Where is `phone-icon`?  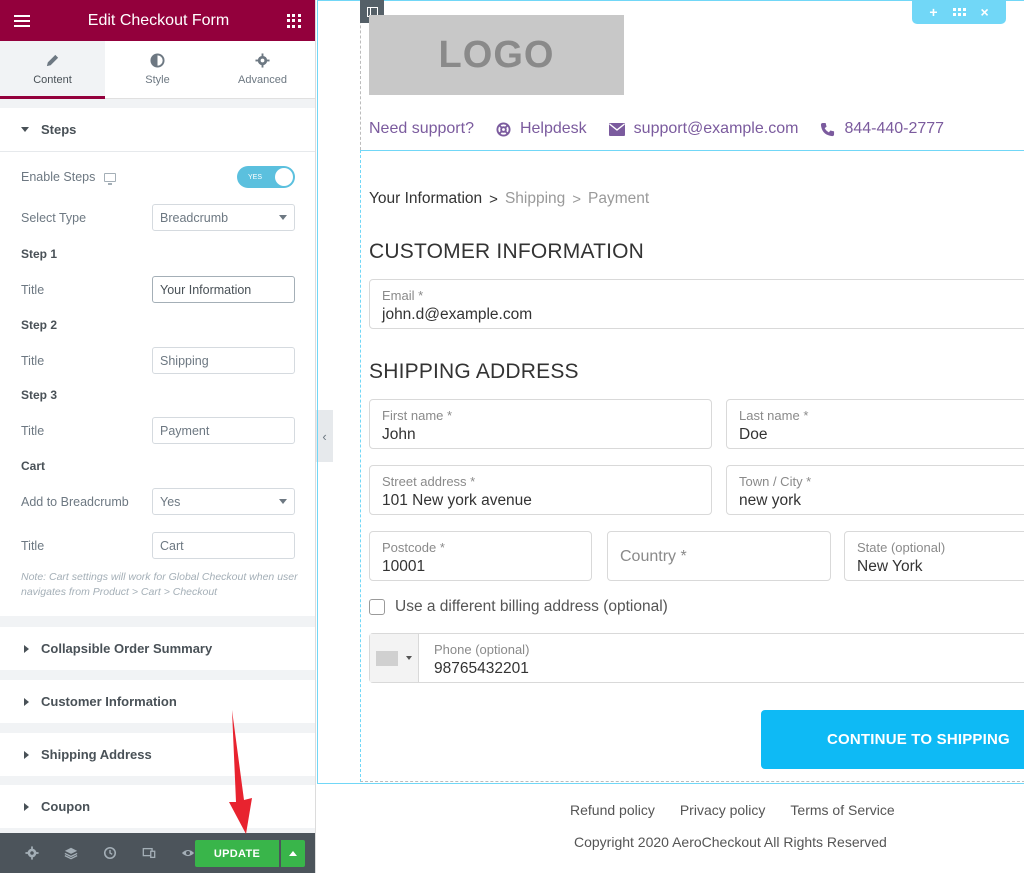
phone-icon is located at coordinates (828, 129).